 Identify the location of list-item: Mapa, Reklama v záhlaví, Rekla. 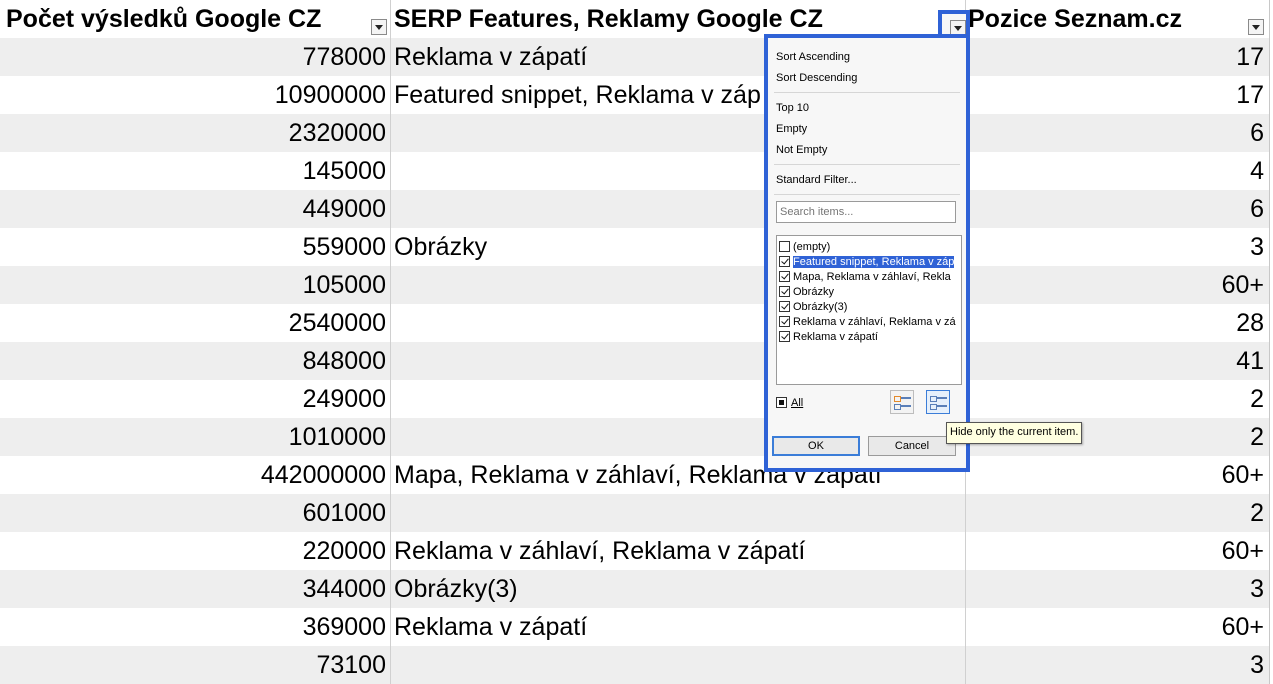
(865, 277).